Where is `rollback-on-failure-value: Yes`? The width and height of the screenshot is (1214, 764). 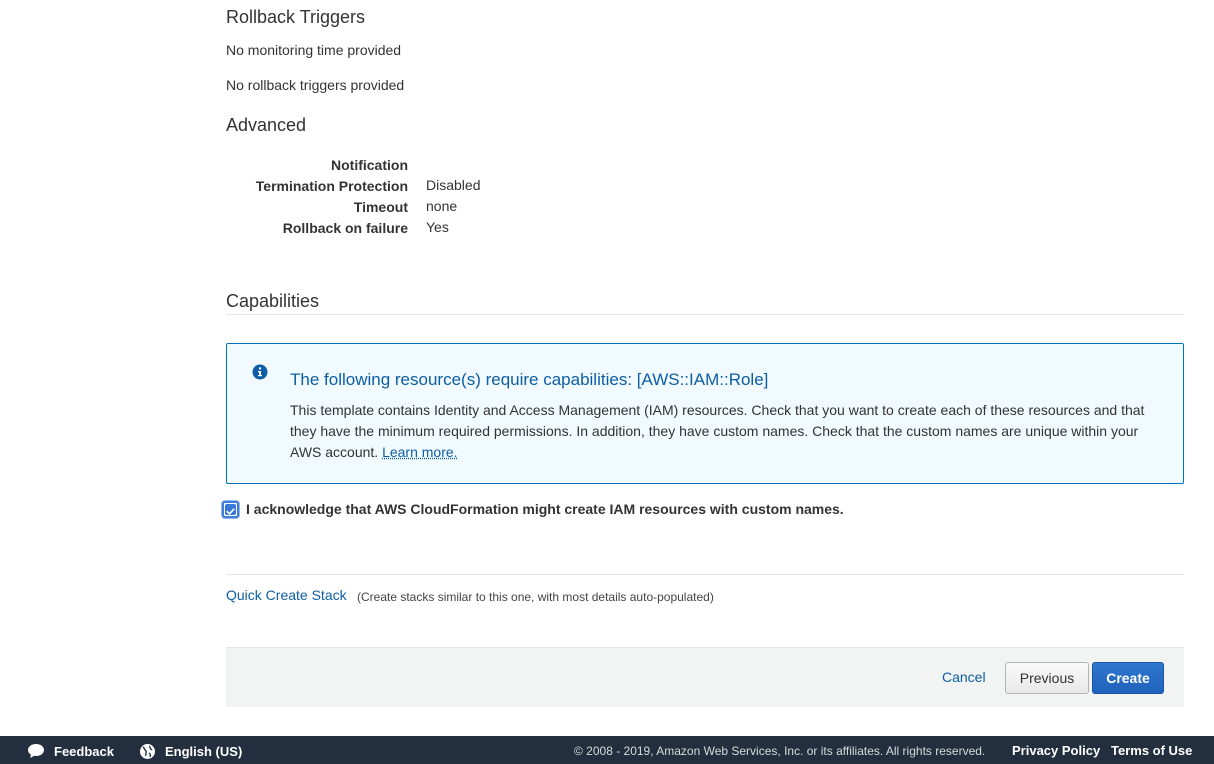 rollback-on-failure-value: Yes is located at coordinates (437, 227).